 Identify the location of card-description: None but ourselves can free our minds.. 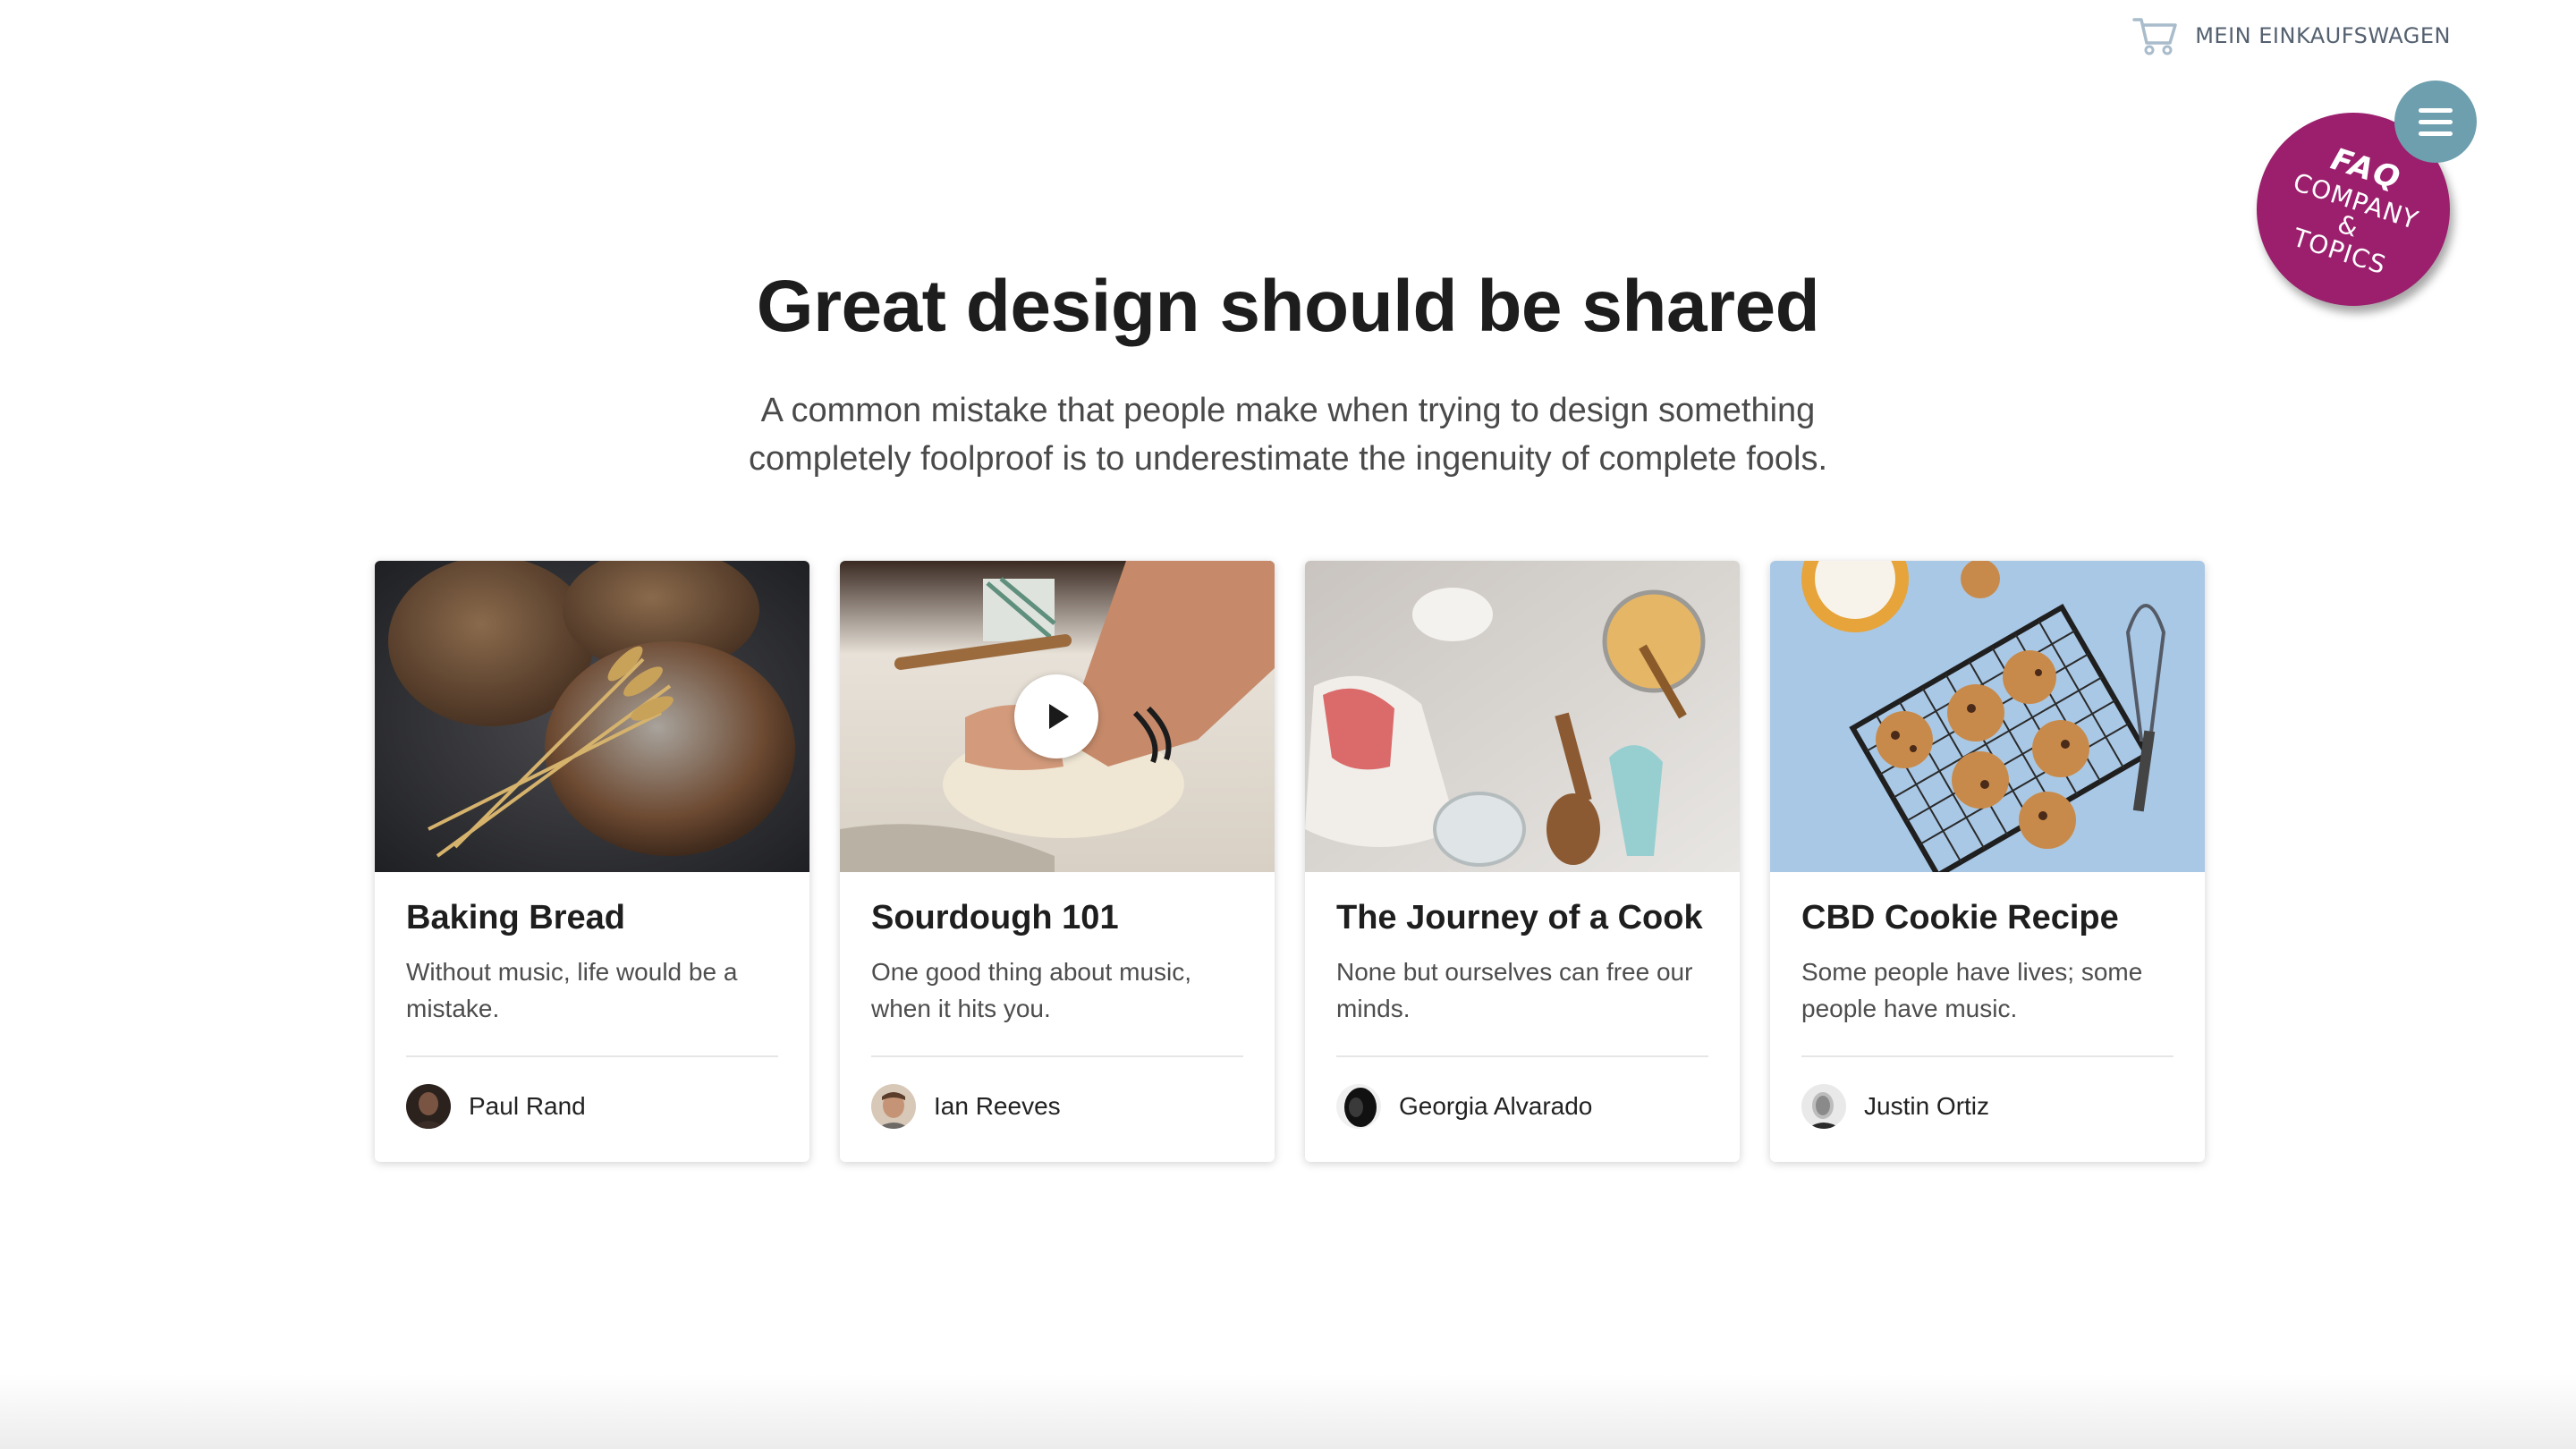
(1514, 990).